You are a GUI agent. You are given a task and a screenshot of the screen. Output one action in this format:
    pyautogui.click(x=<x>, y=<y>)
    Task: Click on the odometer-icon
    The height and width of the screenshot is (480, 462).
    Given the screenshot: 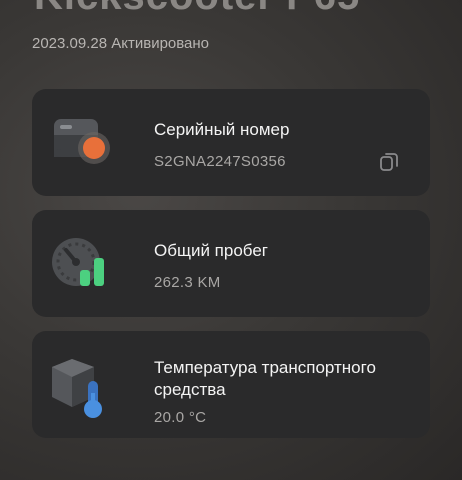 What is the action you would take?
    pyautogui.click(x=78, y=262)
    